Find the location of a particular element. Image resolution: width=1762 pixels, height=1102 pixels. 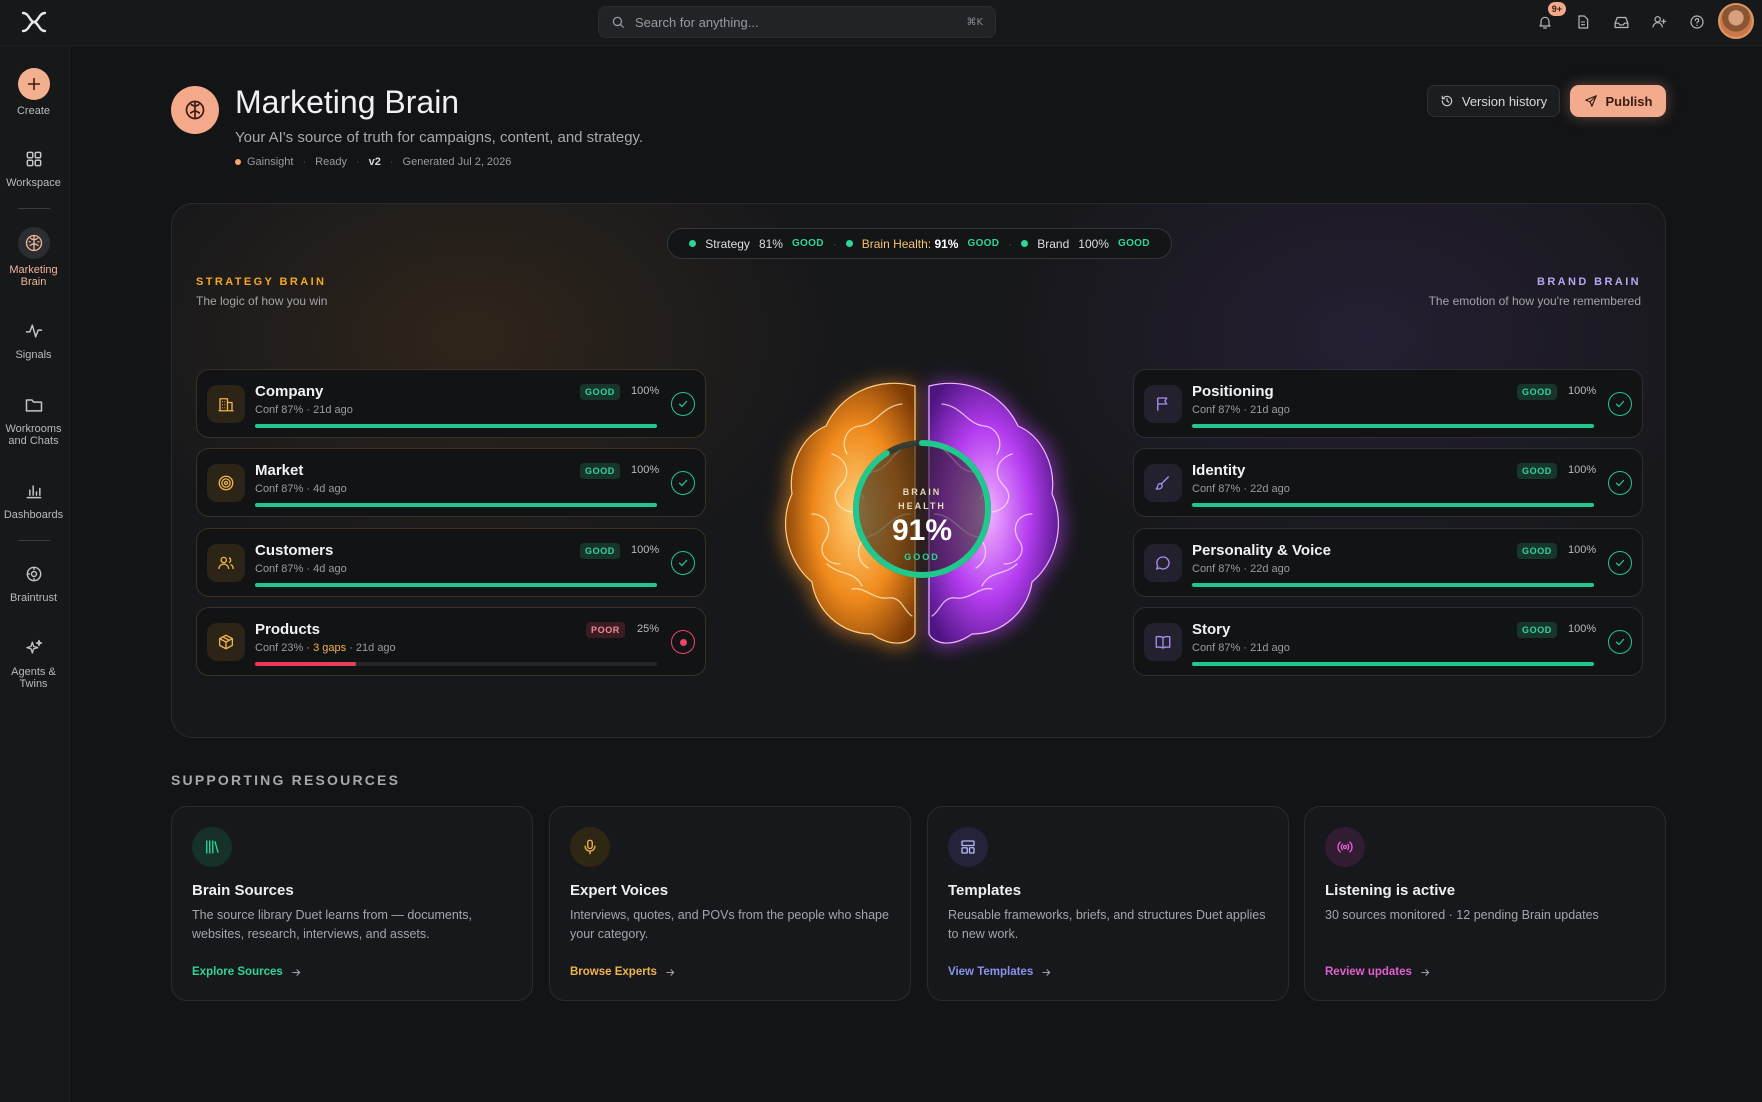

brand-label: Brand is located at coordinates (1053, 243).